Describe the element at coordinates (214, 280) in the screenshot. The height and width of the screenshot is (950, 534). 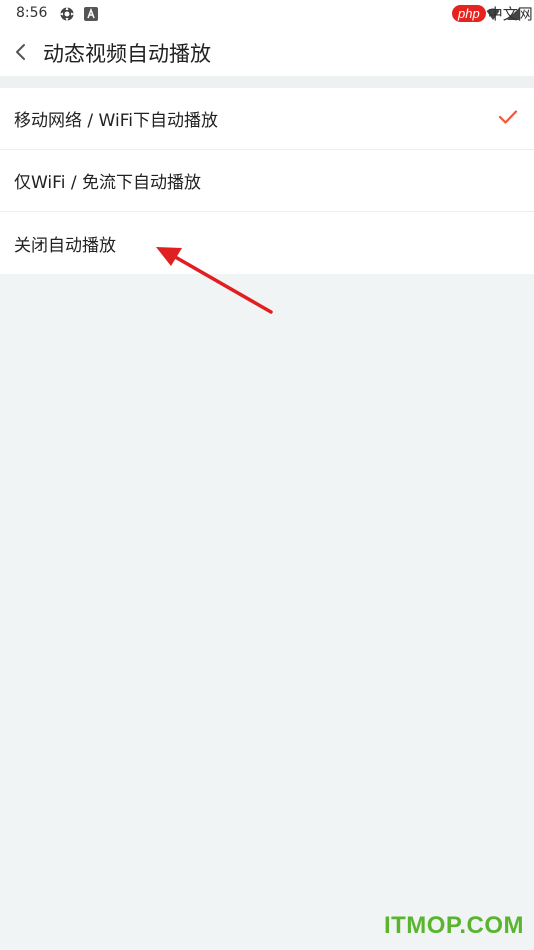
I see `annotation-arrow-icon` at that location.